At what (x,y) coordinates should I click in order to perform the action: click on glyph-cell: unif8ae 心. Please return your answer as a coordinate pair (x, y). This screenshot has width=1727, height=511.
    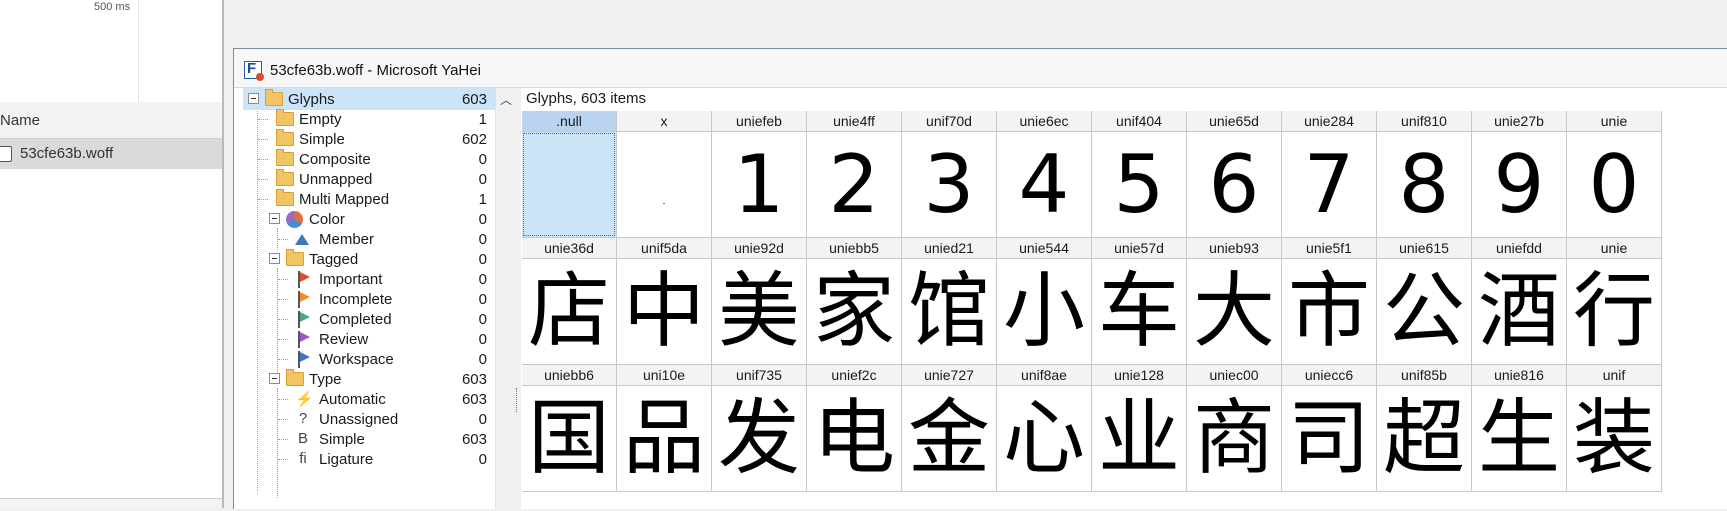
    Looking at the image, I should click on (1044, 428).